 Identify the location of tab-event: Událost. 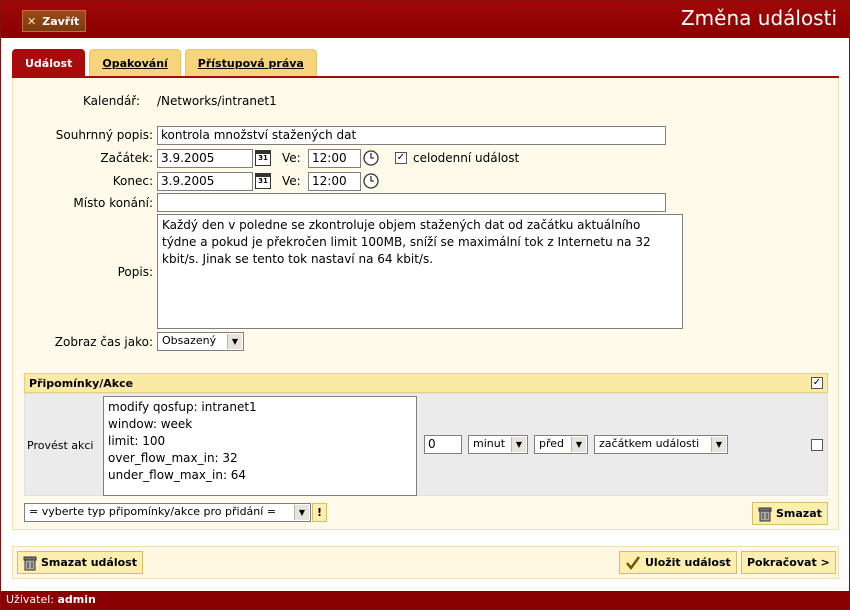
(49, 62).